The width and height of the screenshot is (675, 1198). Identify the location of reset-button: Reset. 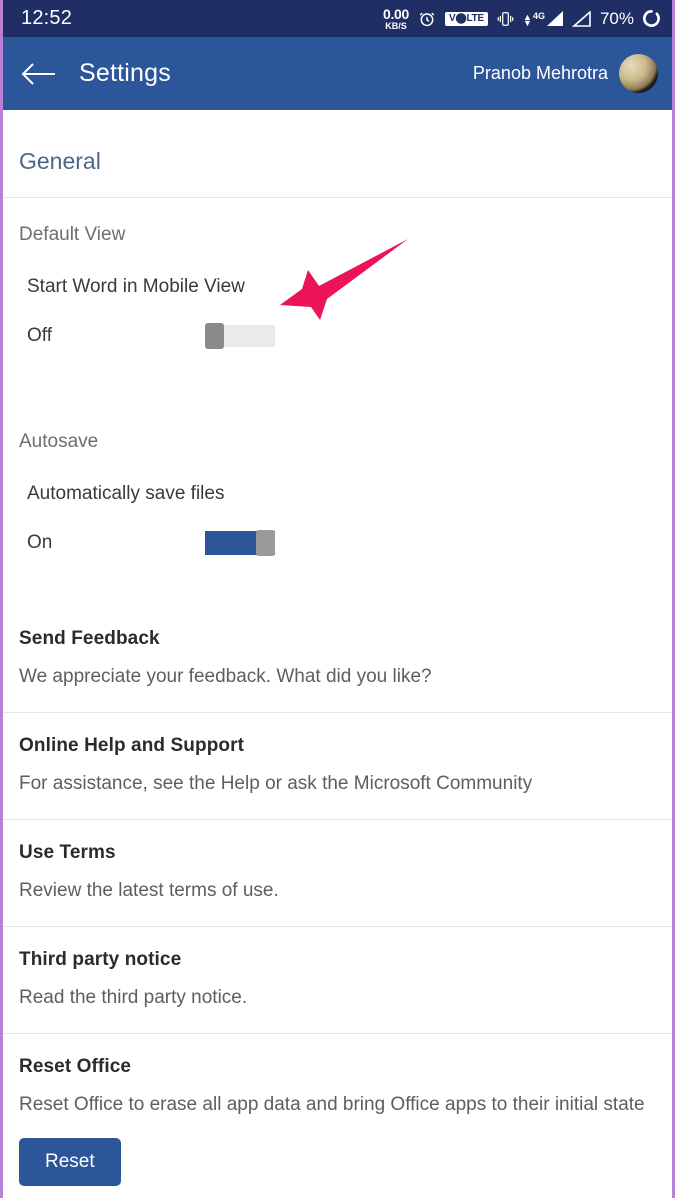
(70, 1162).